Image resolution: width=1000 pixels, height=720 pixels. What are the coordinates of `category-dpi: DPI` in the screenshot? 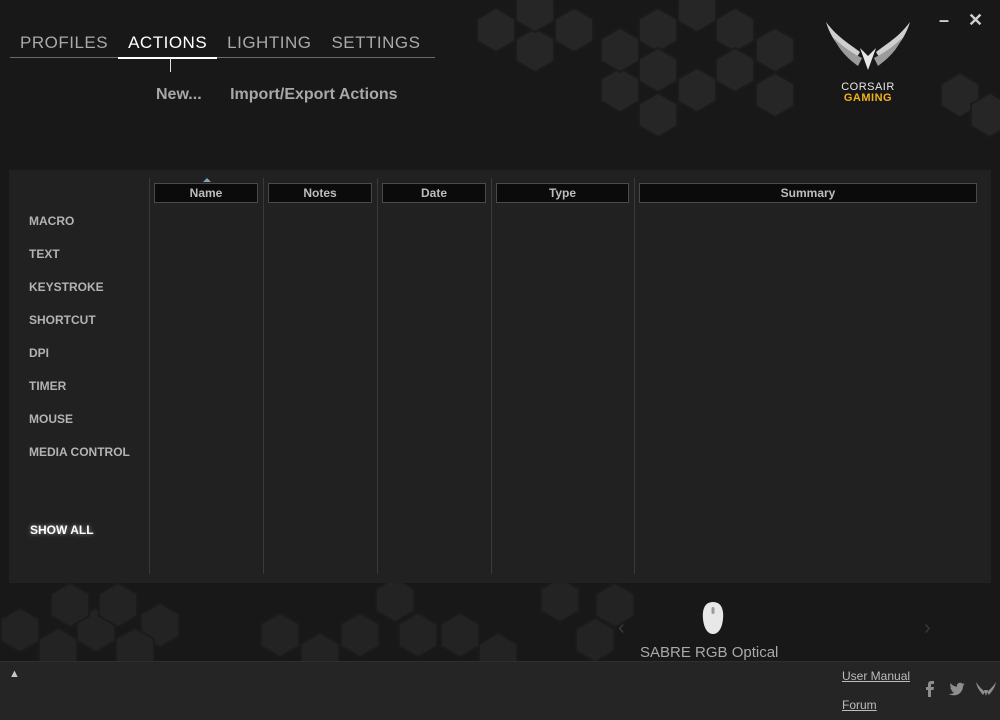 It's located at (79, 362).